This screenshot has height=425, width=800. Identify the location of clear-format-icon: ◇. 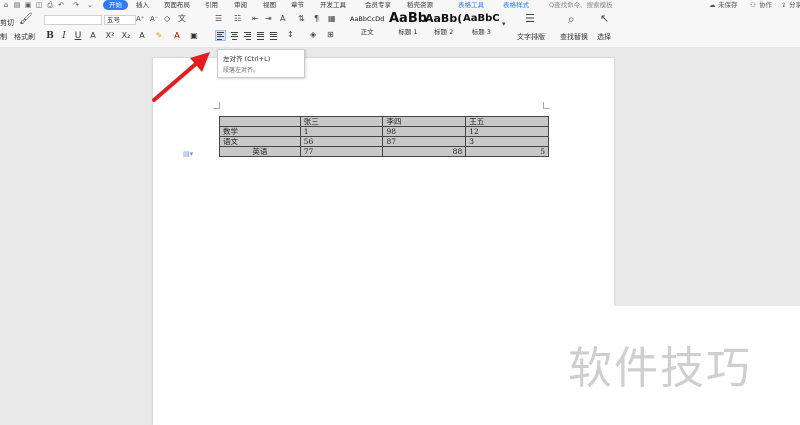
(167, 19).